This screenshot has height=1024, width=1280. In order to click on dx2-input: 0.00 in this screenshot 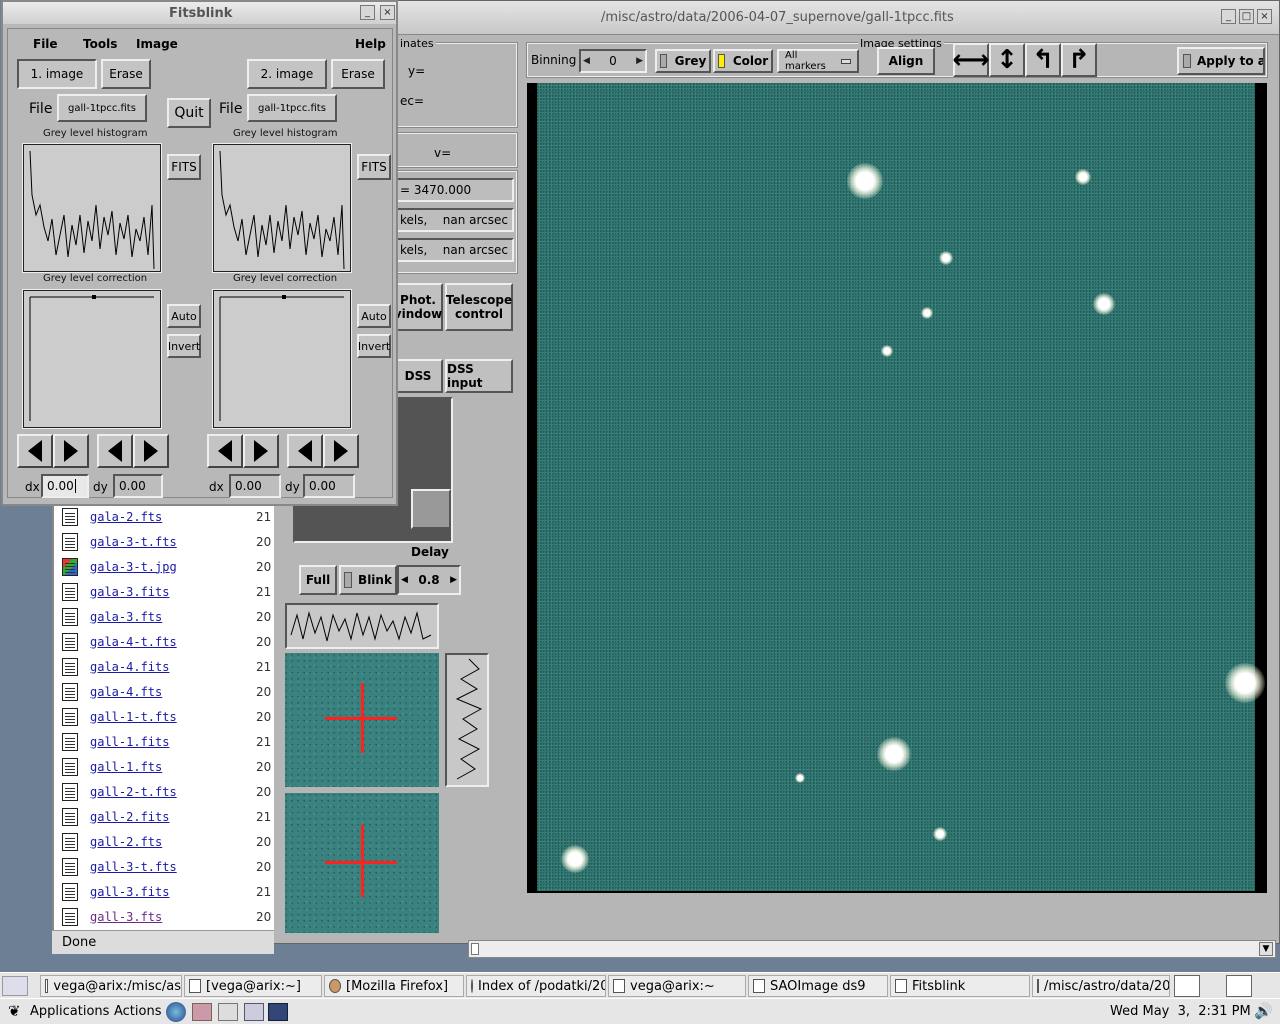, I will do `click(255, 486)`.